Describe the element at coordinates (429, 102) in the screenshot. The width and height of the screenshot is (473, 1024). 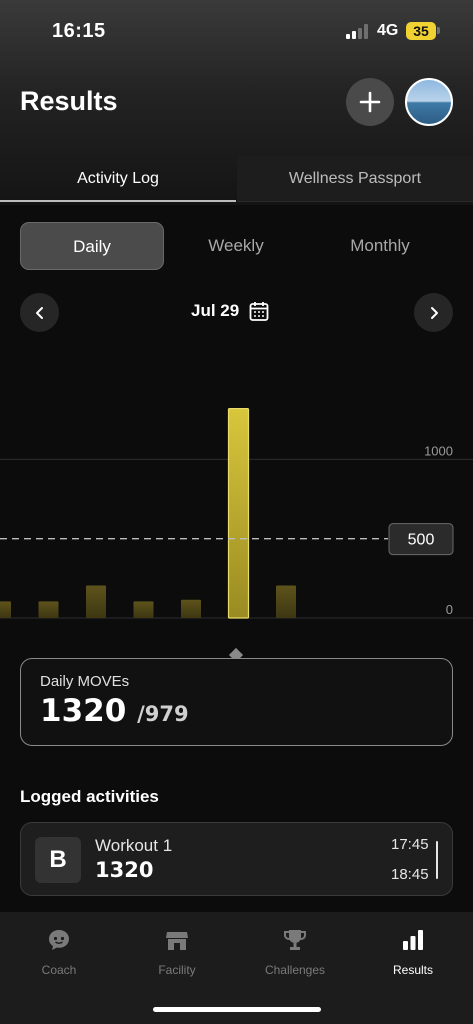
I see `avatar` at that location.